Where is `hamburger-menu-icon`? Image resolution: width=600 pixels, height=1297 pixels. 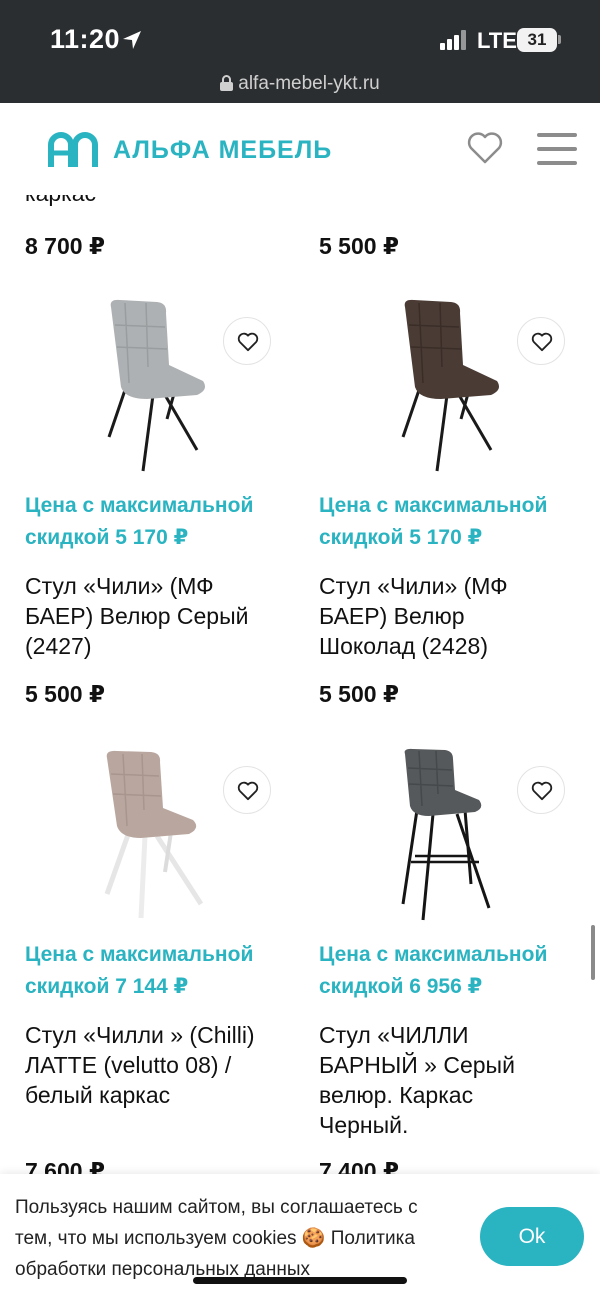 hamburger-menu-icon is located at coordinates (557, 149).